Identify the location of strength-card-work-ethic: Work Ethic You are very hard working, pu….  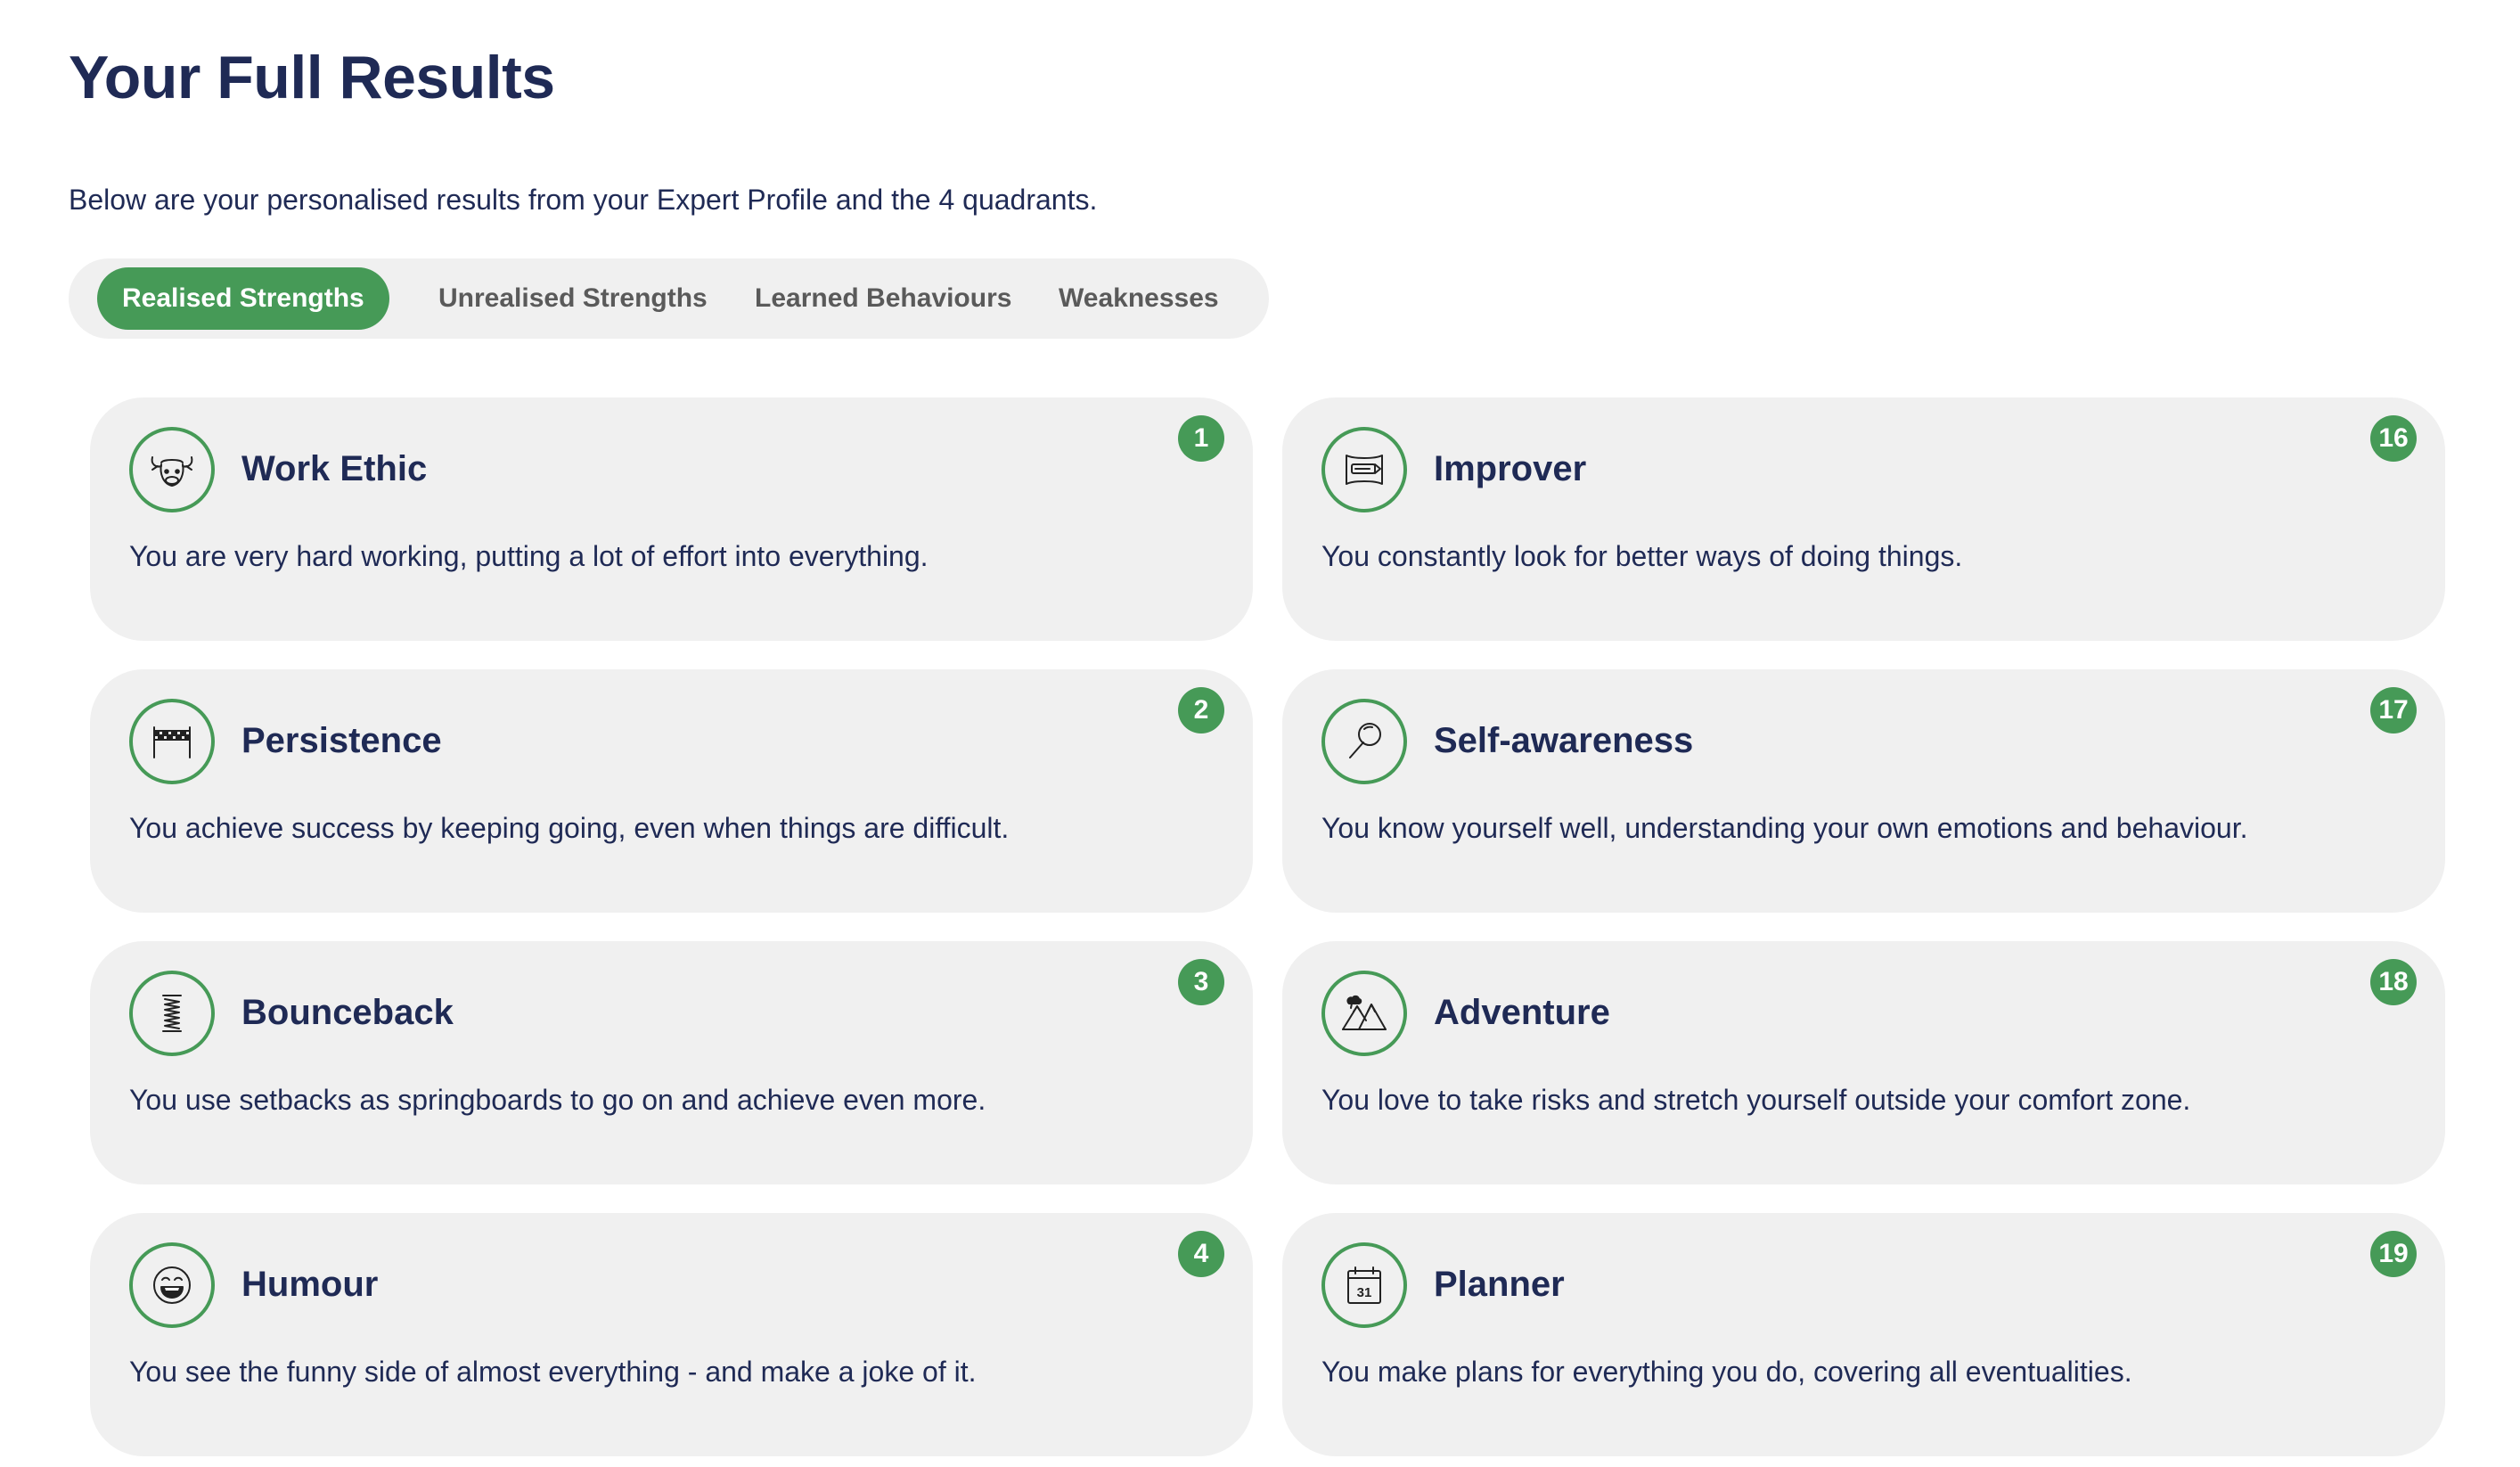
(671, 519).